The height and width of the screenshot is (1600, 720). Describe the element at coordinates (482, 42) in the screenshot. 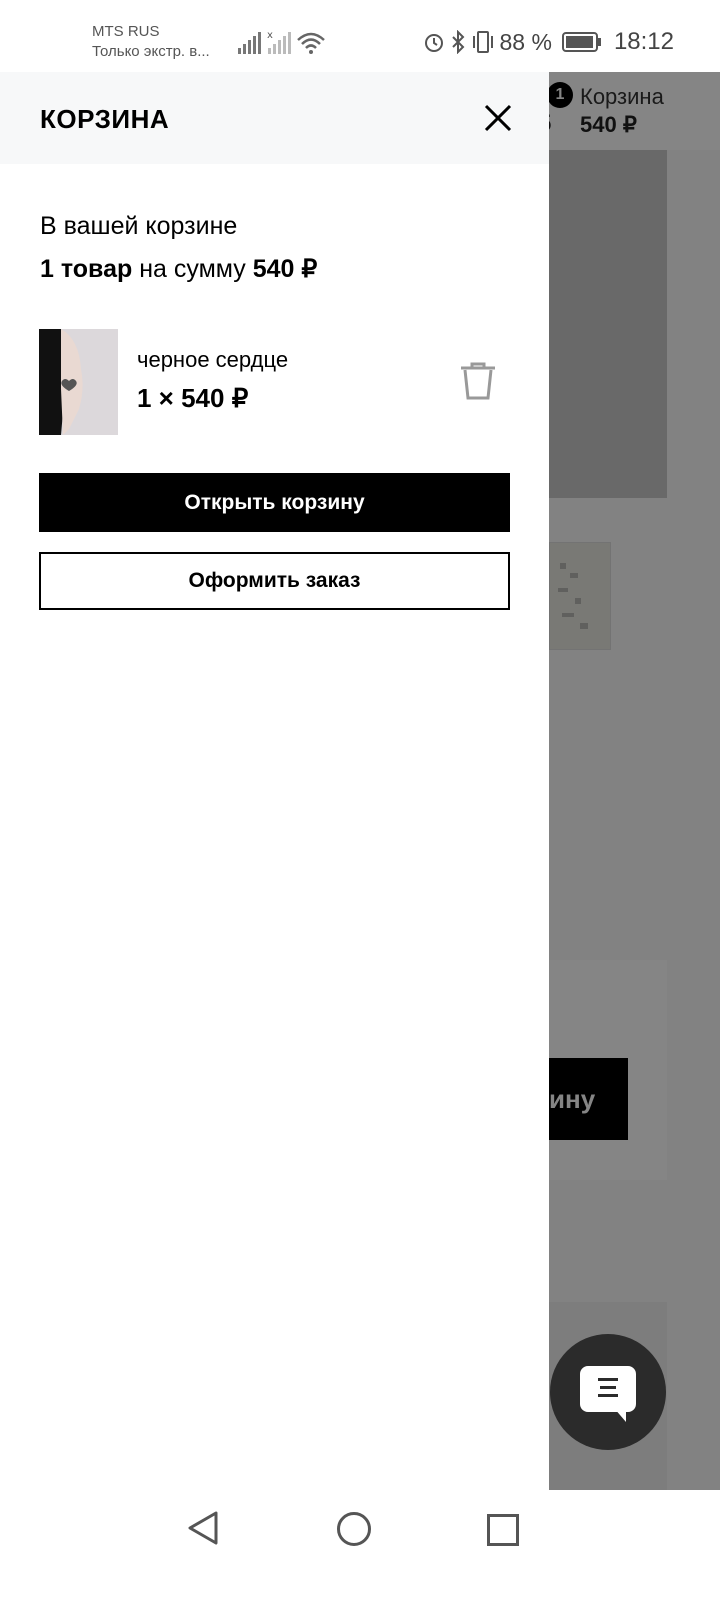

I see `vibrate-icon` at that location.